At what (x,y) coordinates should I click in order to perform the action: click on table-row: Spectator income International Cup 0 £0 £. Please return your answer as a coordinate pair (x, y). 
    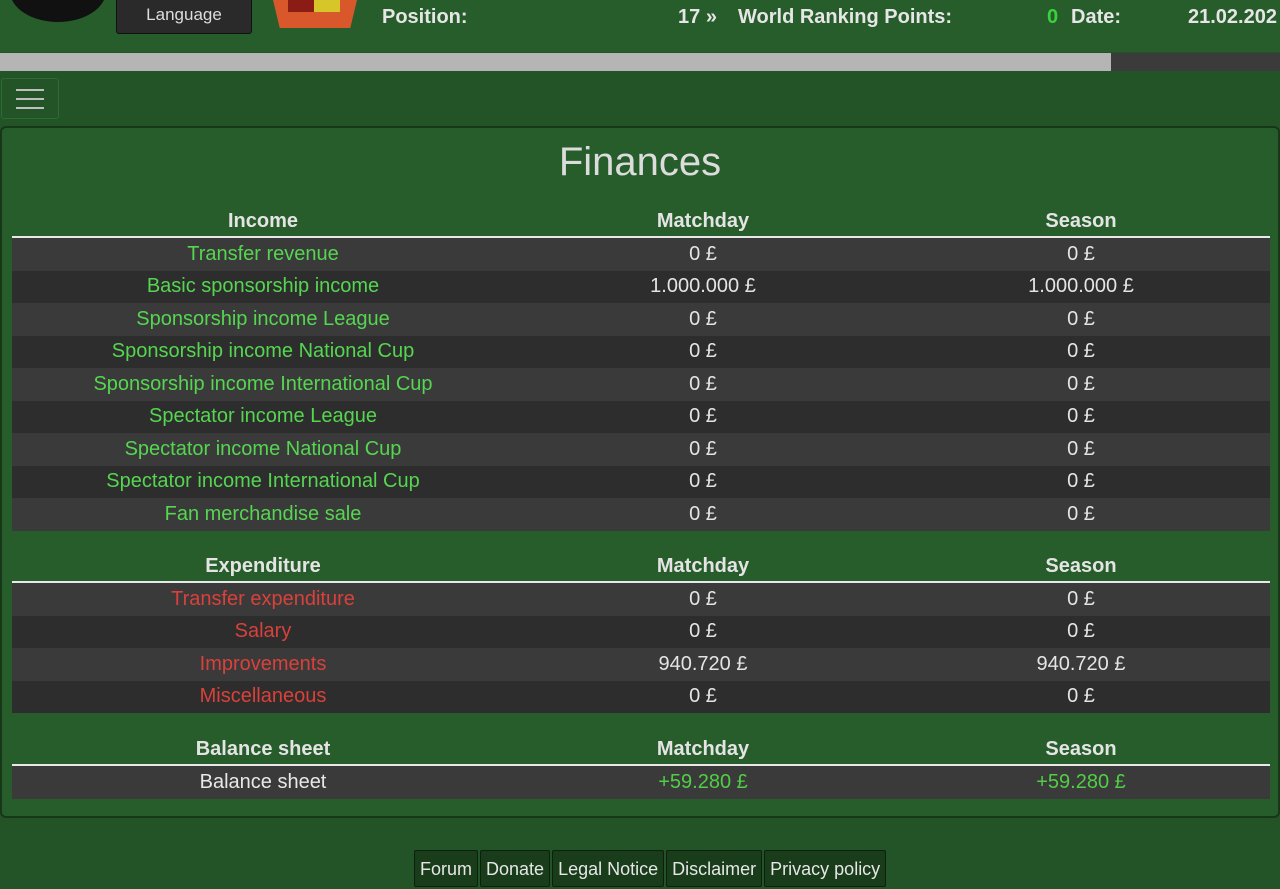
    Looking at the image, I should click on (641, 481).